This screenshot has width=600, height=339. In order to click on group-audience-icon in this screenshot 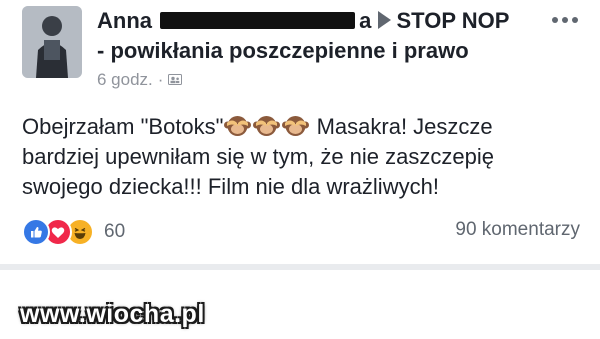, I will do `click(175, 80)`.